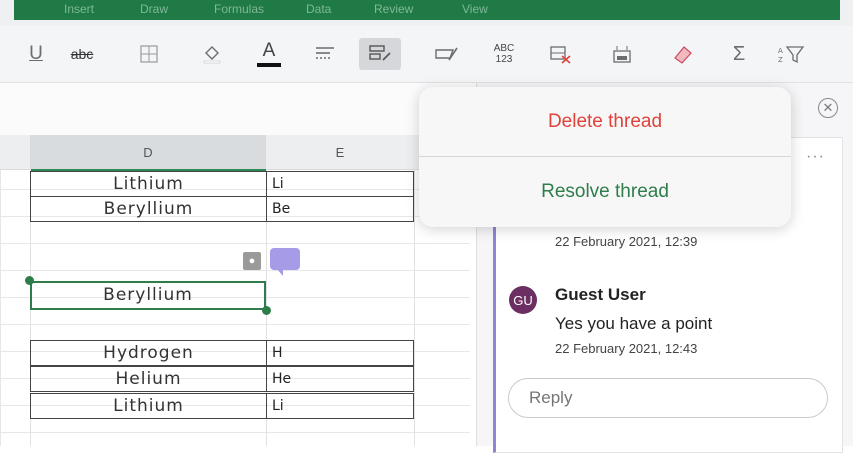  Describe the element at coordinates (154, 9) in the screenshot. I see `tab-draw: Draw` at that location.